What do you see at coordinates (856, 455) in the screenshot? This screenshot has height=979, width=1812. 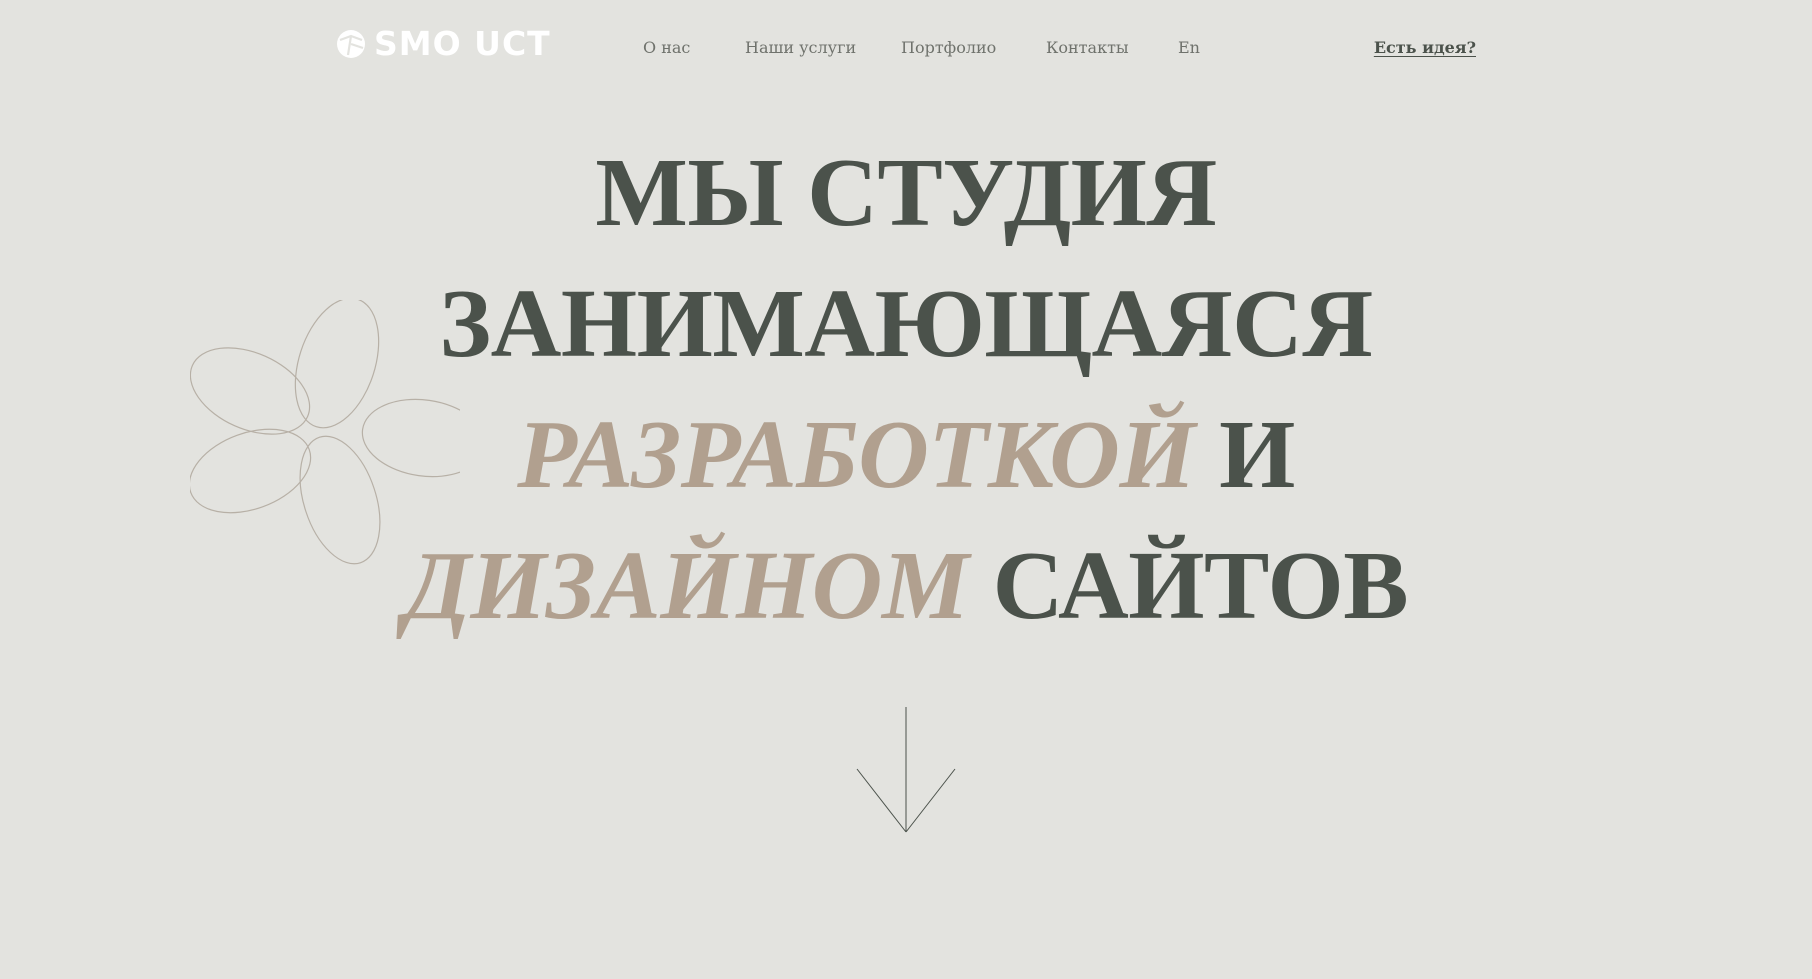 I see `hero-accent-development: РАЗРАБОТКОЙ` at bounding box center [856, 455].